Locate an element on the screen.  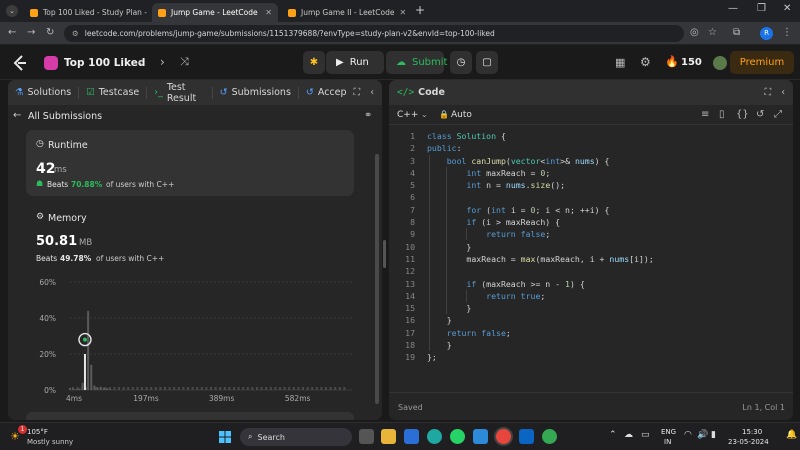
battery-status-icon: ▭ is located at coordinates (645, 435).